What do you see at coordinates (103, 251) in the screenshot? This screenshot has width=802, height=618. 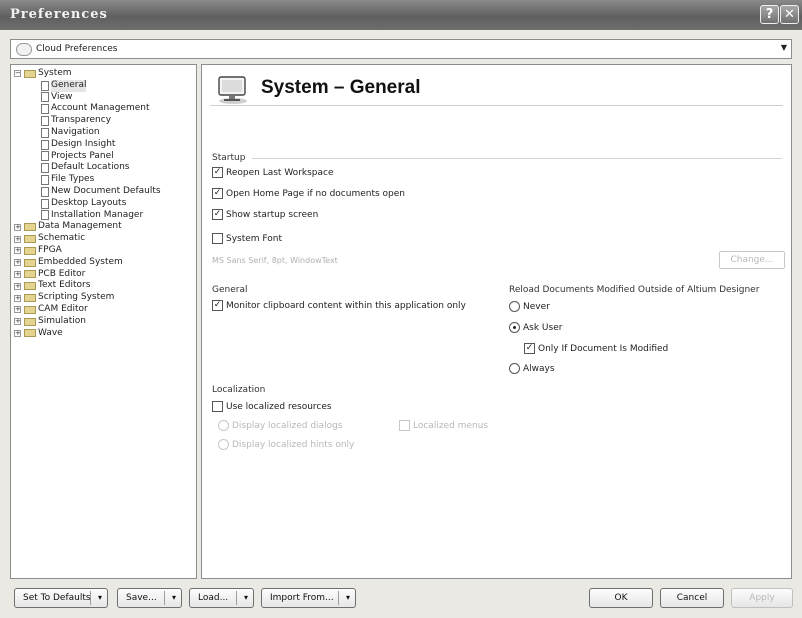 I see `tree-item: + FPGA` at bounding box center [103, 251].